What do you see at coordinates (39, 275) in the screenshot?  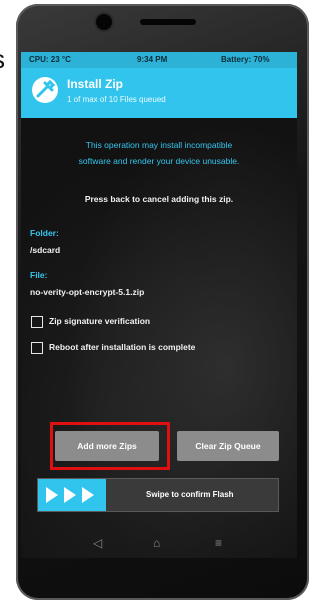 I see `file-label: File:` at bounding box center [39, 275].